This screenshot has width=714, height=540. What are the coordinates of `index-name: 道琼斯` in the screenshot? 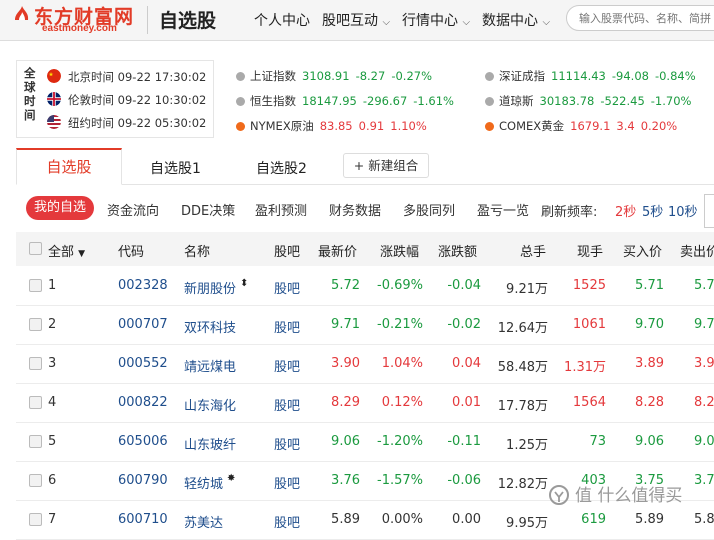 It's located at (516, 101).